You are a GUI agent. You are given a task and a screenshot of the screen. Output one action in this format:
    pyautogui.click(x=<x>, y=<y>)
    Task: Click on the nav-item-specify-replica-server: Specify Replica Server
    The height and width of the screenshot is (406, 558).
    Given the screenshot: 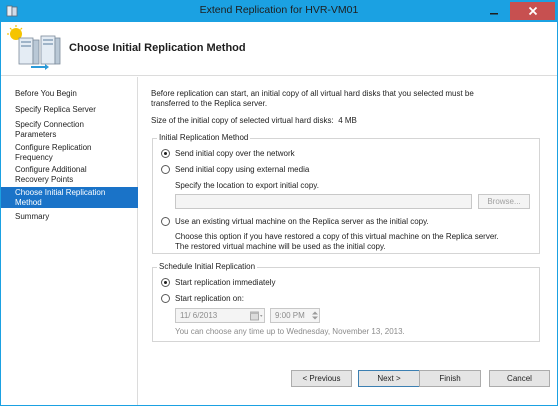 What is the action you would take?
    pyautogui.click(x=69, y=110)
    